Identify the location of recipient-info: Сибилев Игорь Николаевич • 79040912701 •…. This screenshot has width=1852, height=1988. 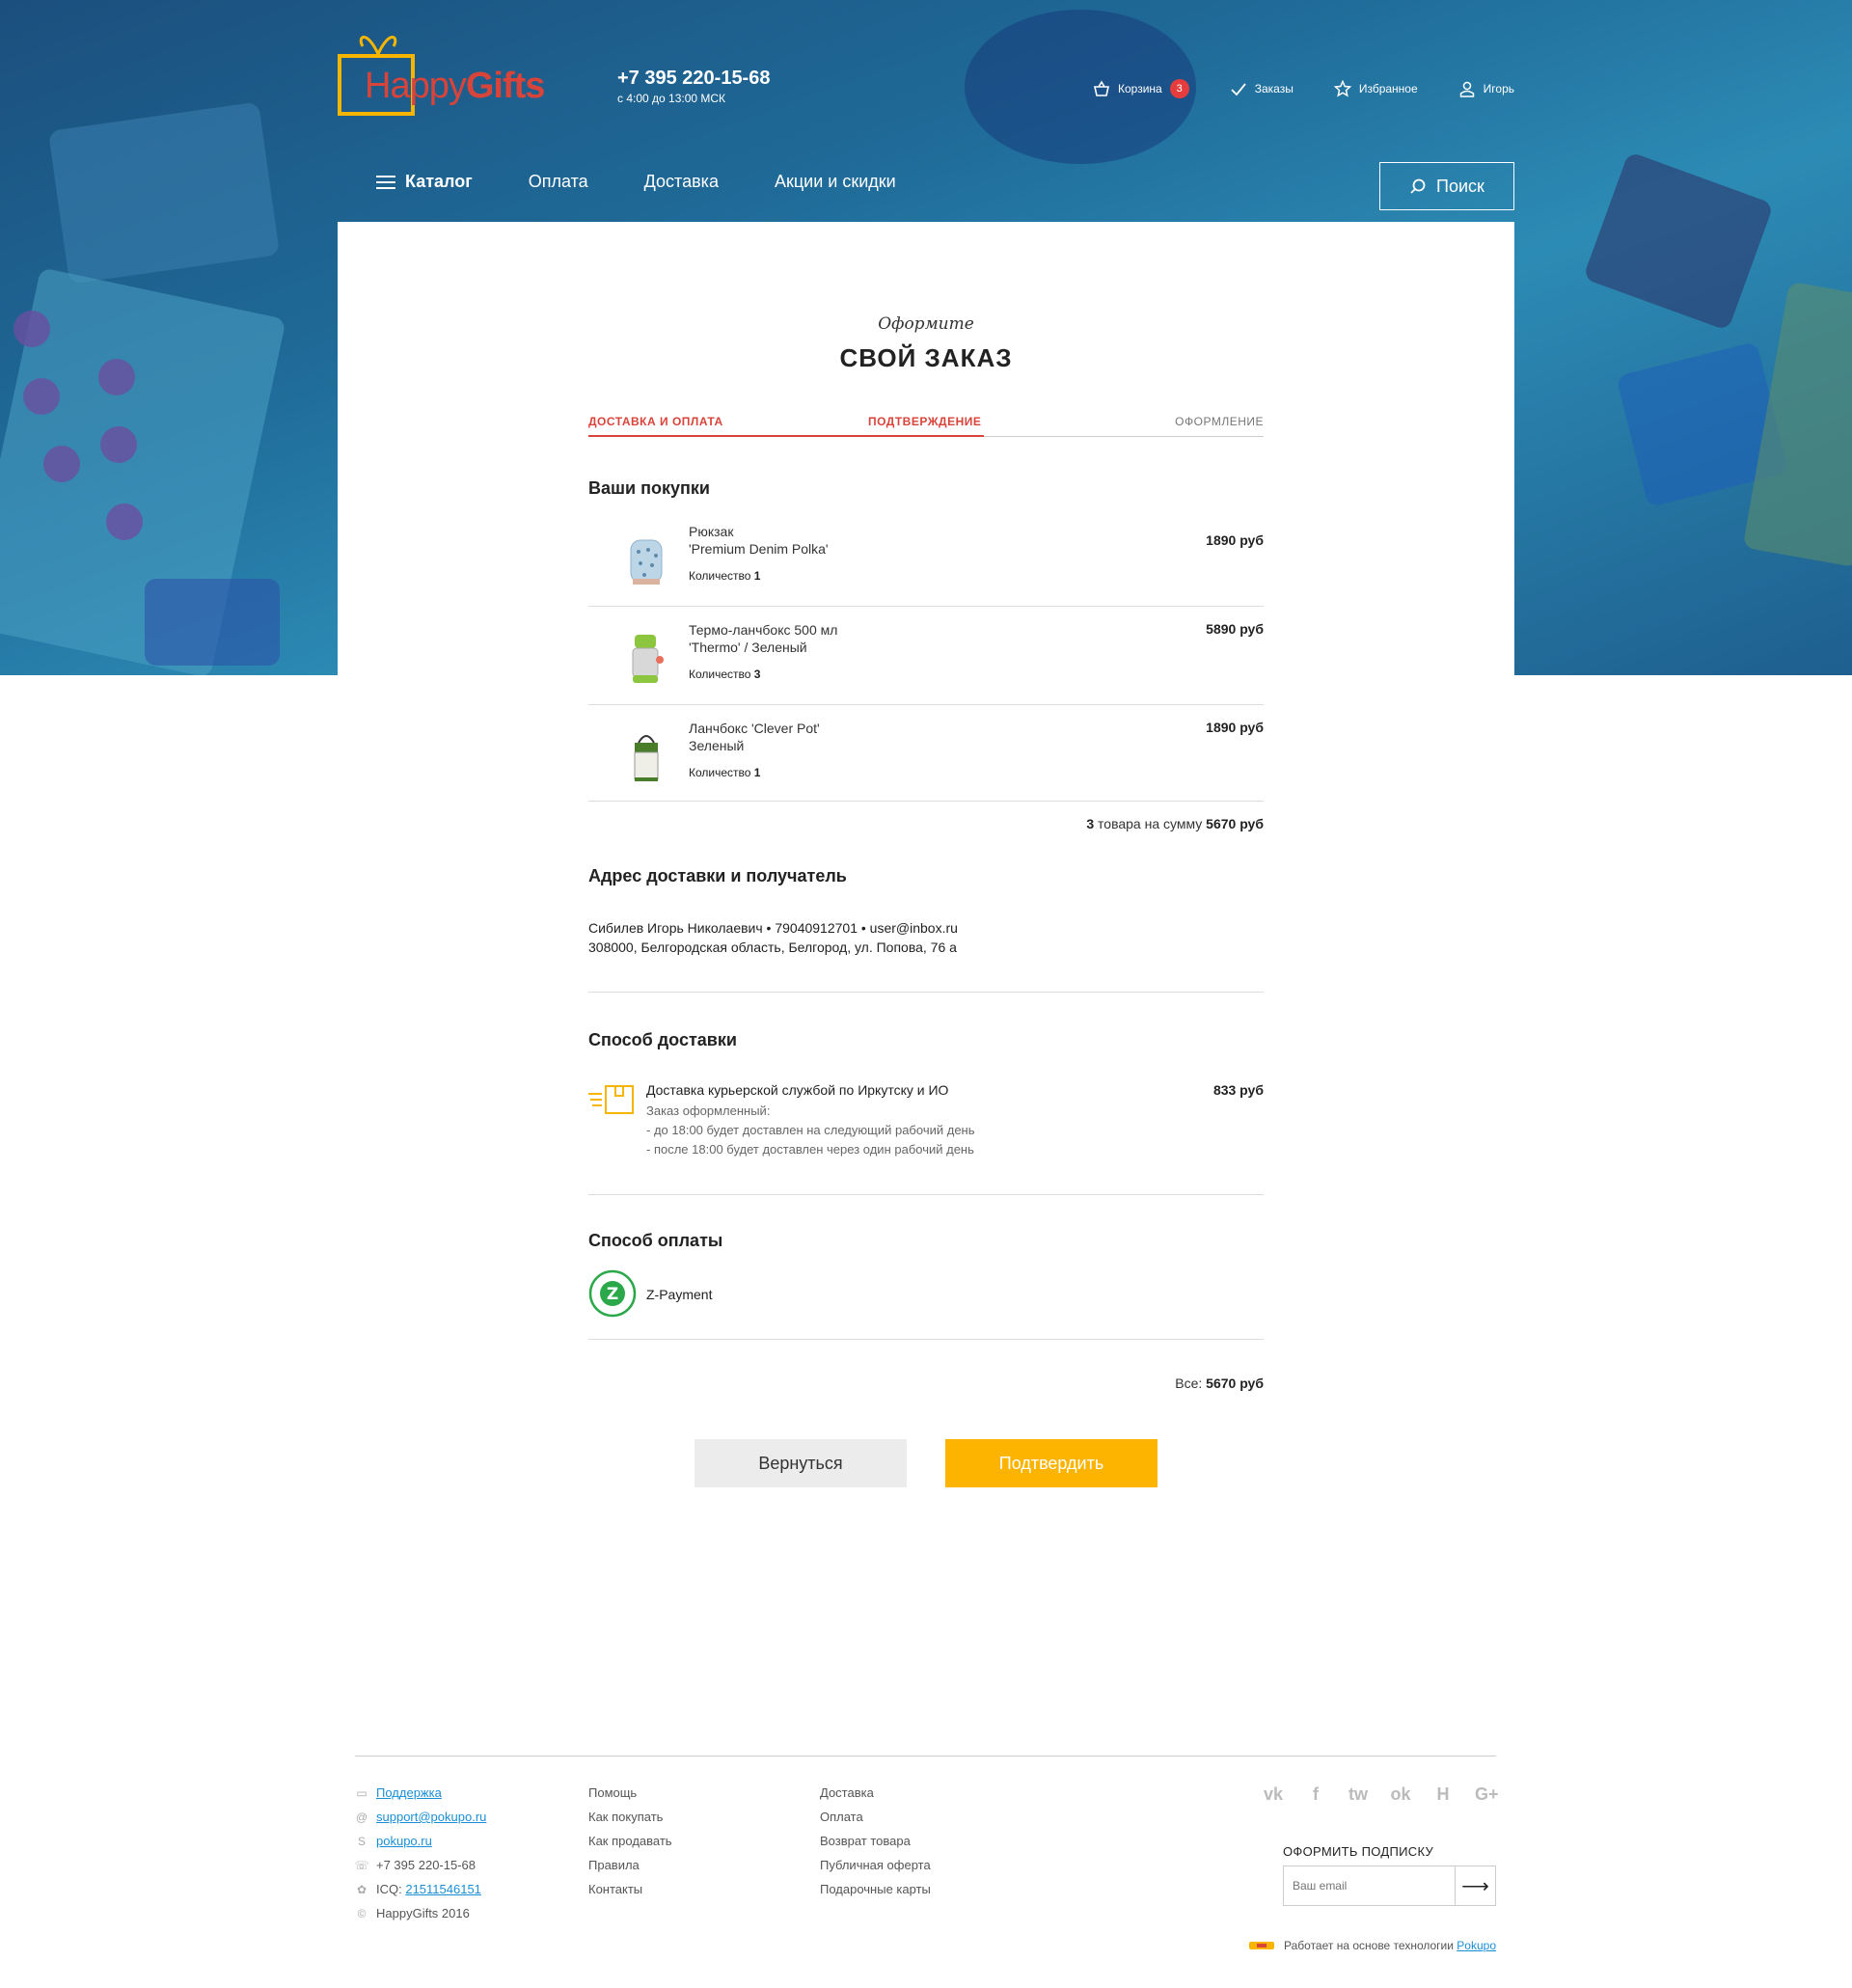
(773, 928).